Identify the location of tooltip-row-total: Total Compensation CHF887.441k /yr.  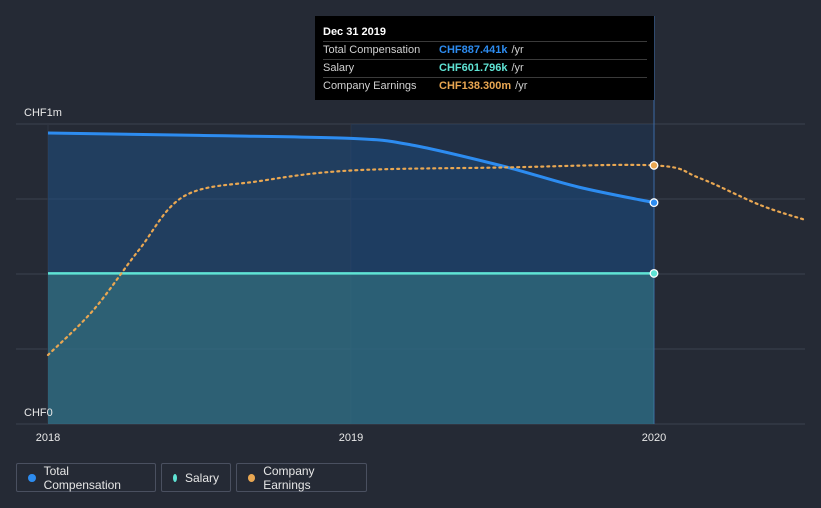
(485, 50).